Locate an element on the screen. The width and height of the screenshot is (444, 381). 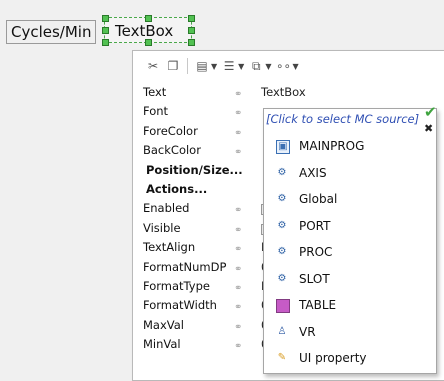
options-icon: ∘∘ is located at coordinates (283, 66).